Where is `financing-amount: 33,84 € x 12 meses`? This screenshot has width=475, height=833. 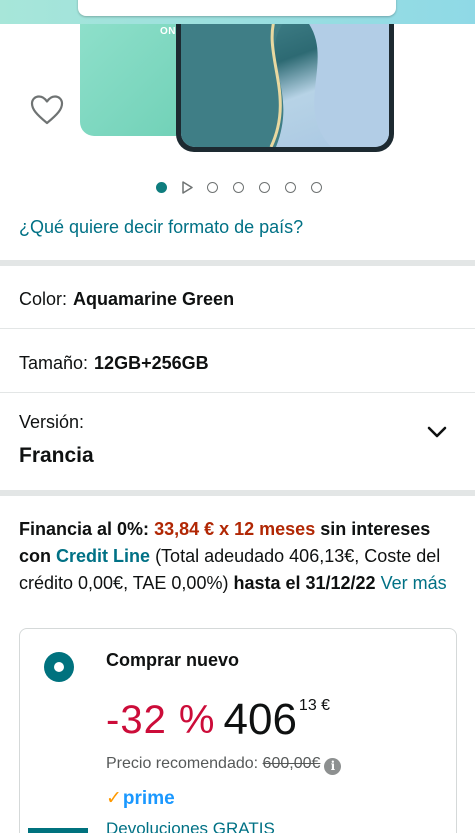 financing-amount: 33,84 € x 12 meses is located at coordinates (235, 529).